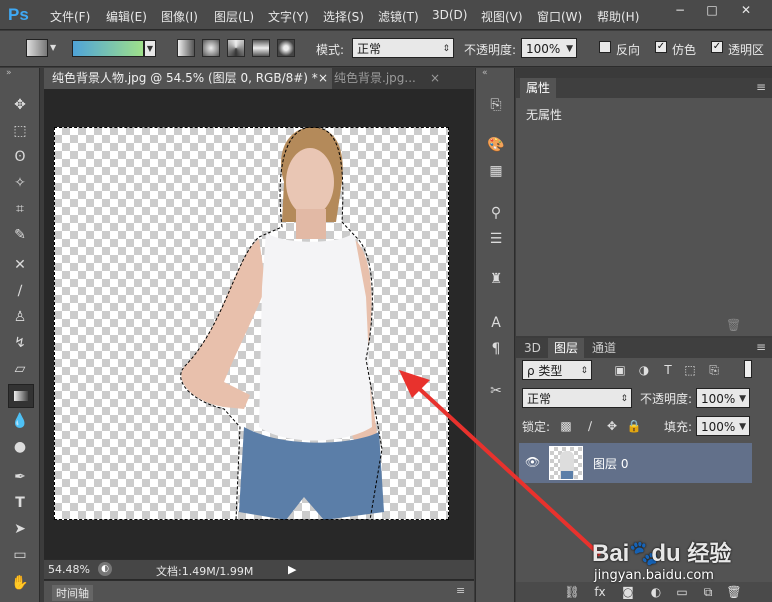 The height and width of the screenshot is (602, 772). Describe the element at coordinates (612, 426) in the screenshot. I see `lock-position-icon: ✥` at that location.